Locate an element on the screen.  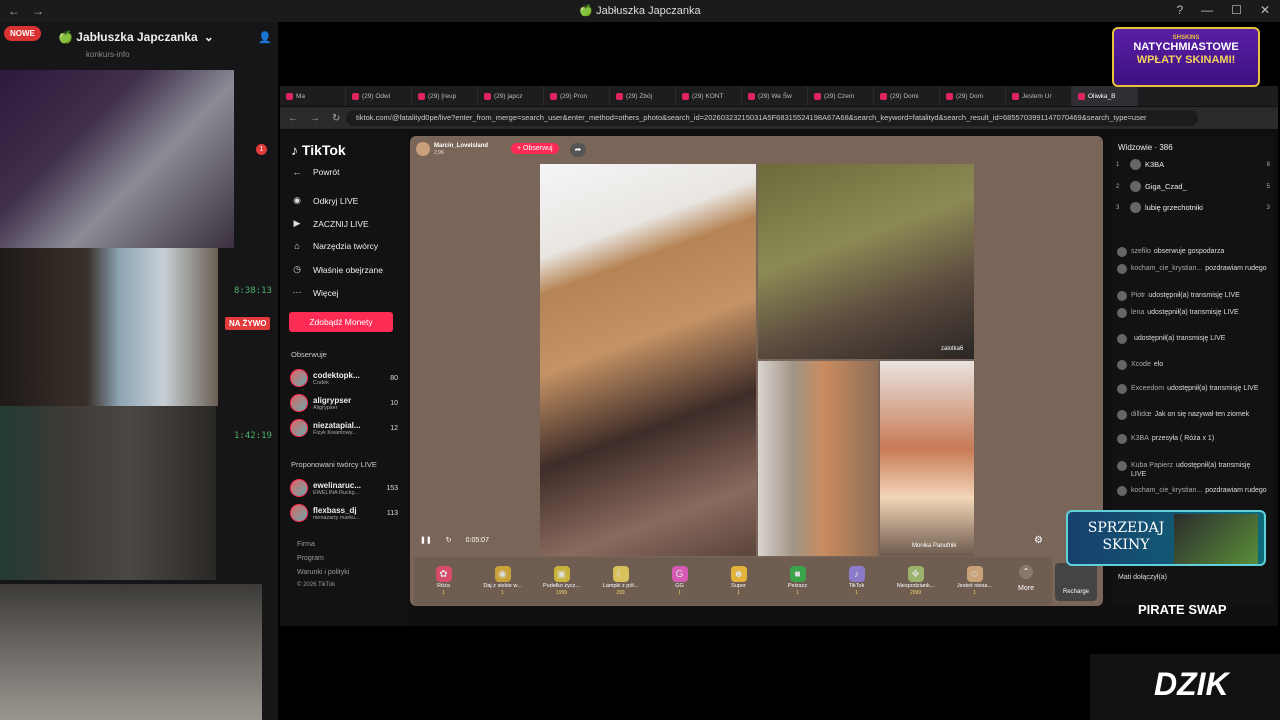
browser-tab: (29) japcz is located at coordinates (511, 96).